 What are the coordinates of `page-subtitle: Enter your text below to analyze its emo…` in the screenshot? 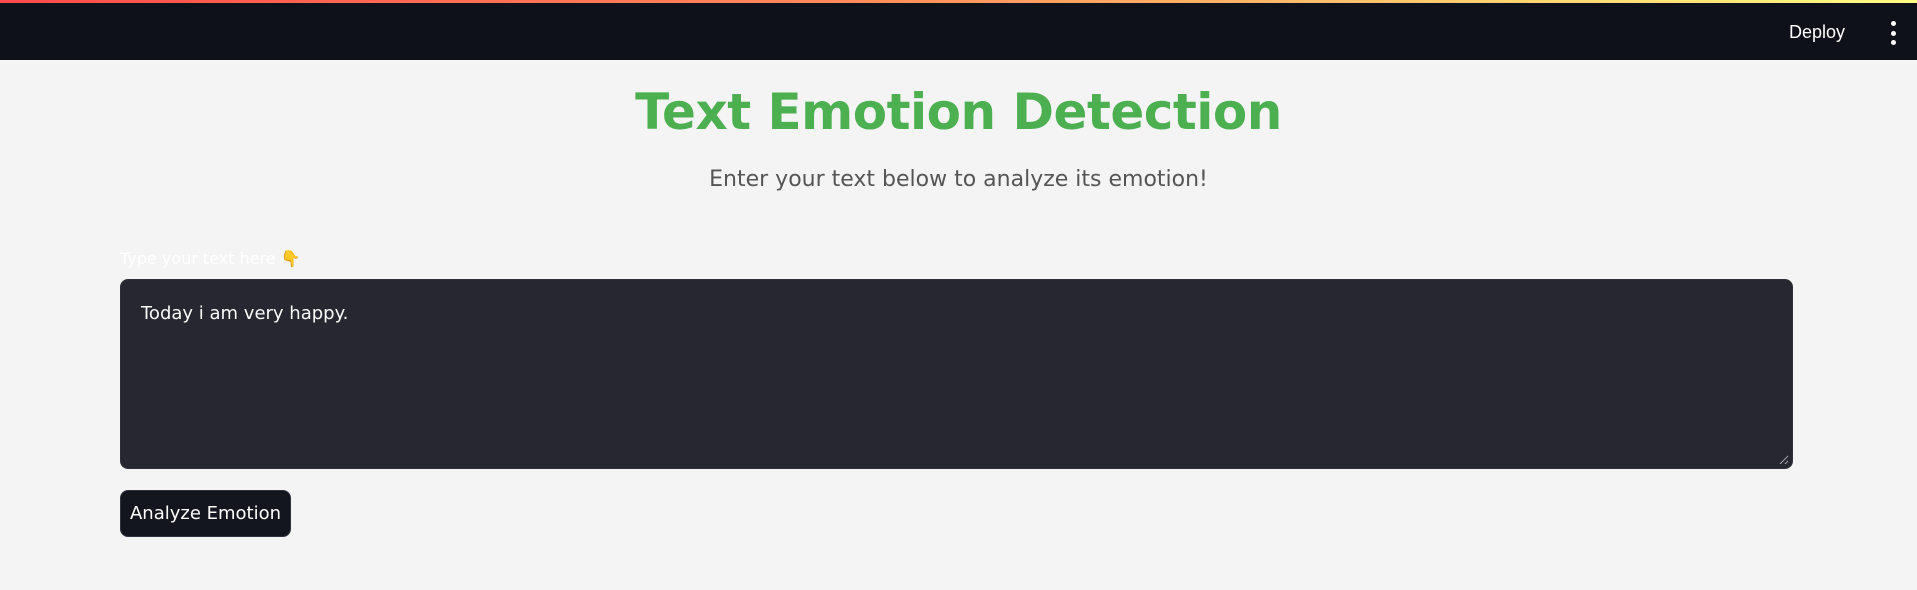 It's located at (958, 179).